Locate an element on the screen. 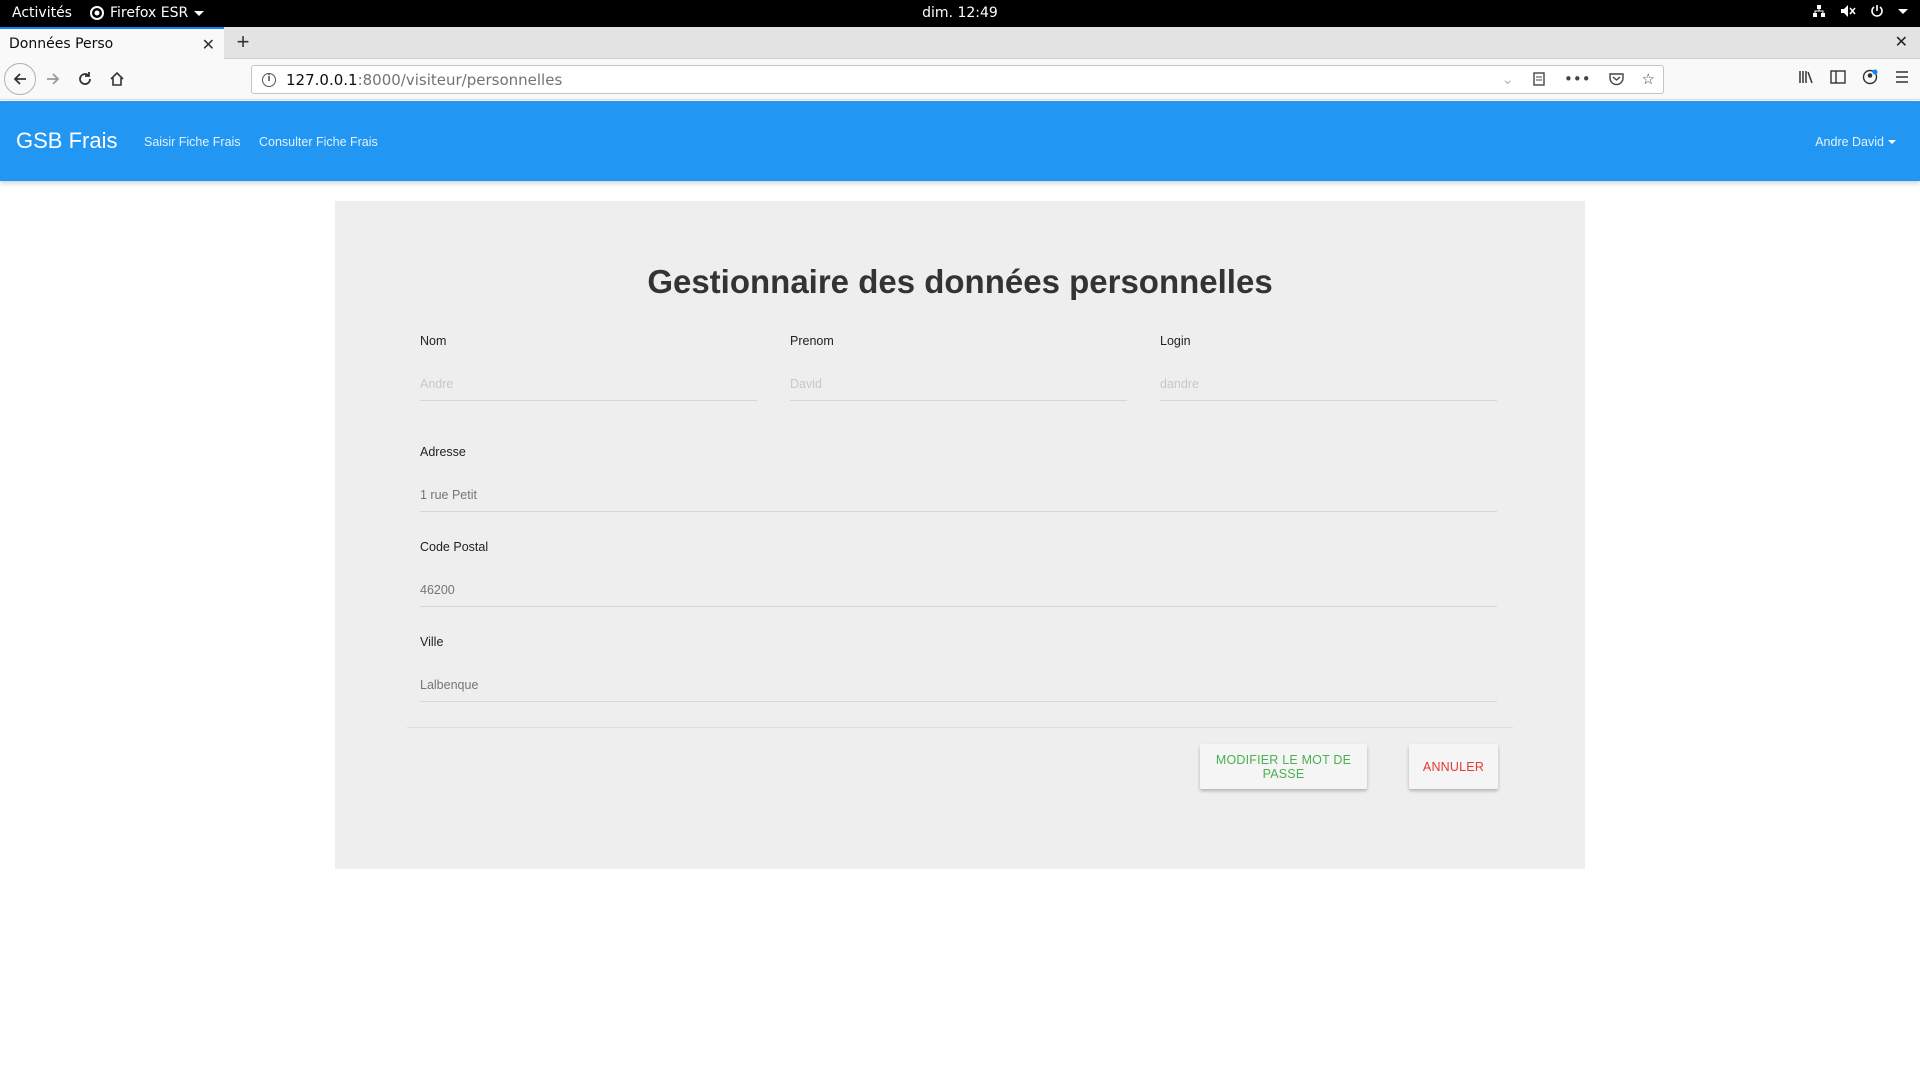 The image size is (1920, 1080). info-icon: i is located at coordinates (269, 79).